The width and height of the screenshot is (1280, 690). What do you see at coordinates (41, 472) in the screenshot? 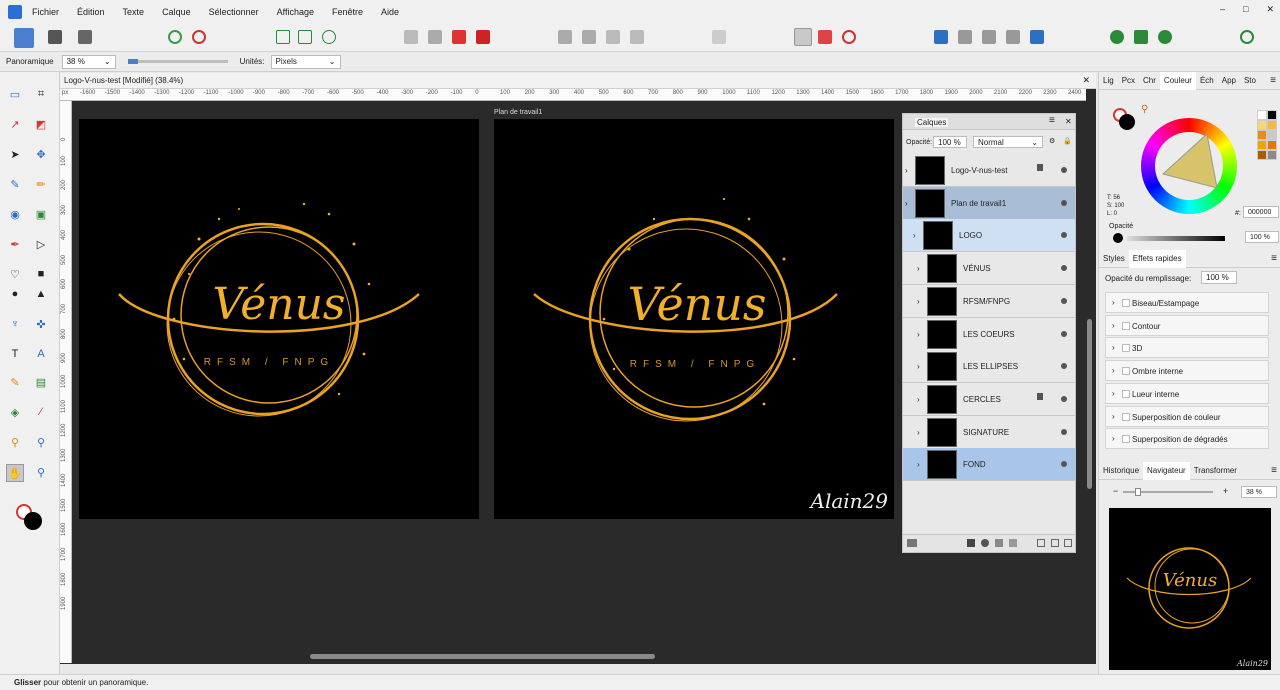
I see `zoom-tool-icon: ⚲` at bounding box center [41, 472].